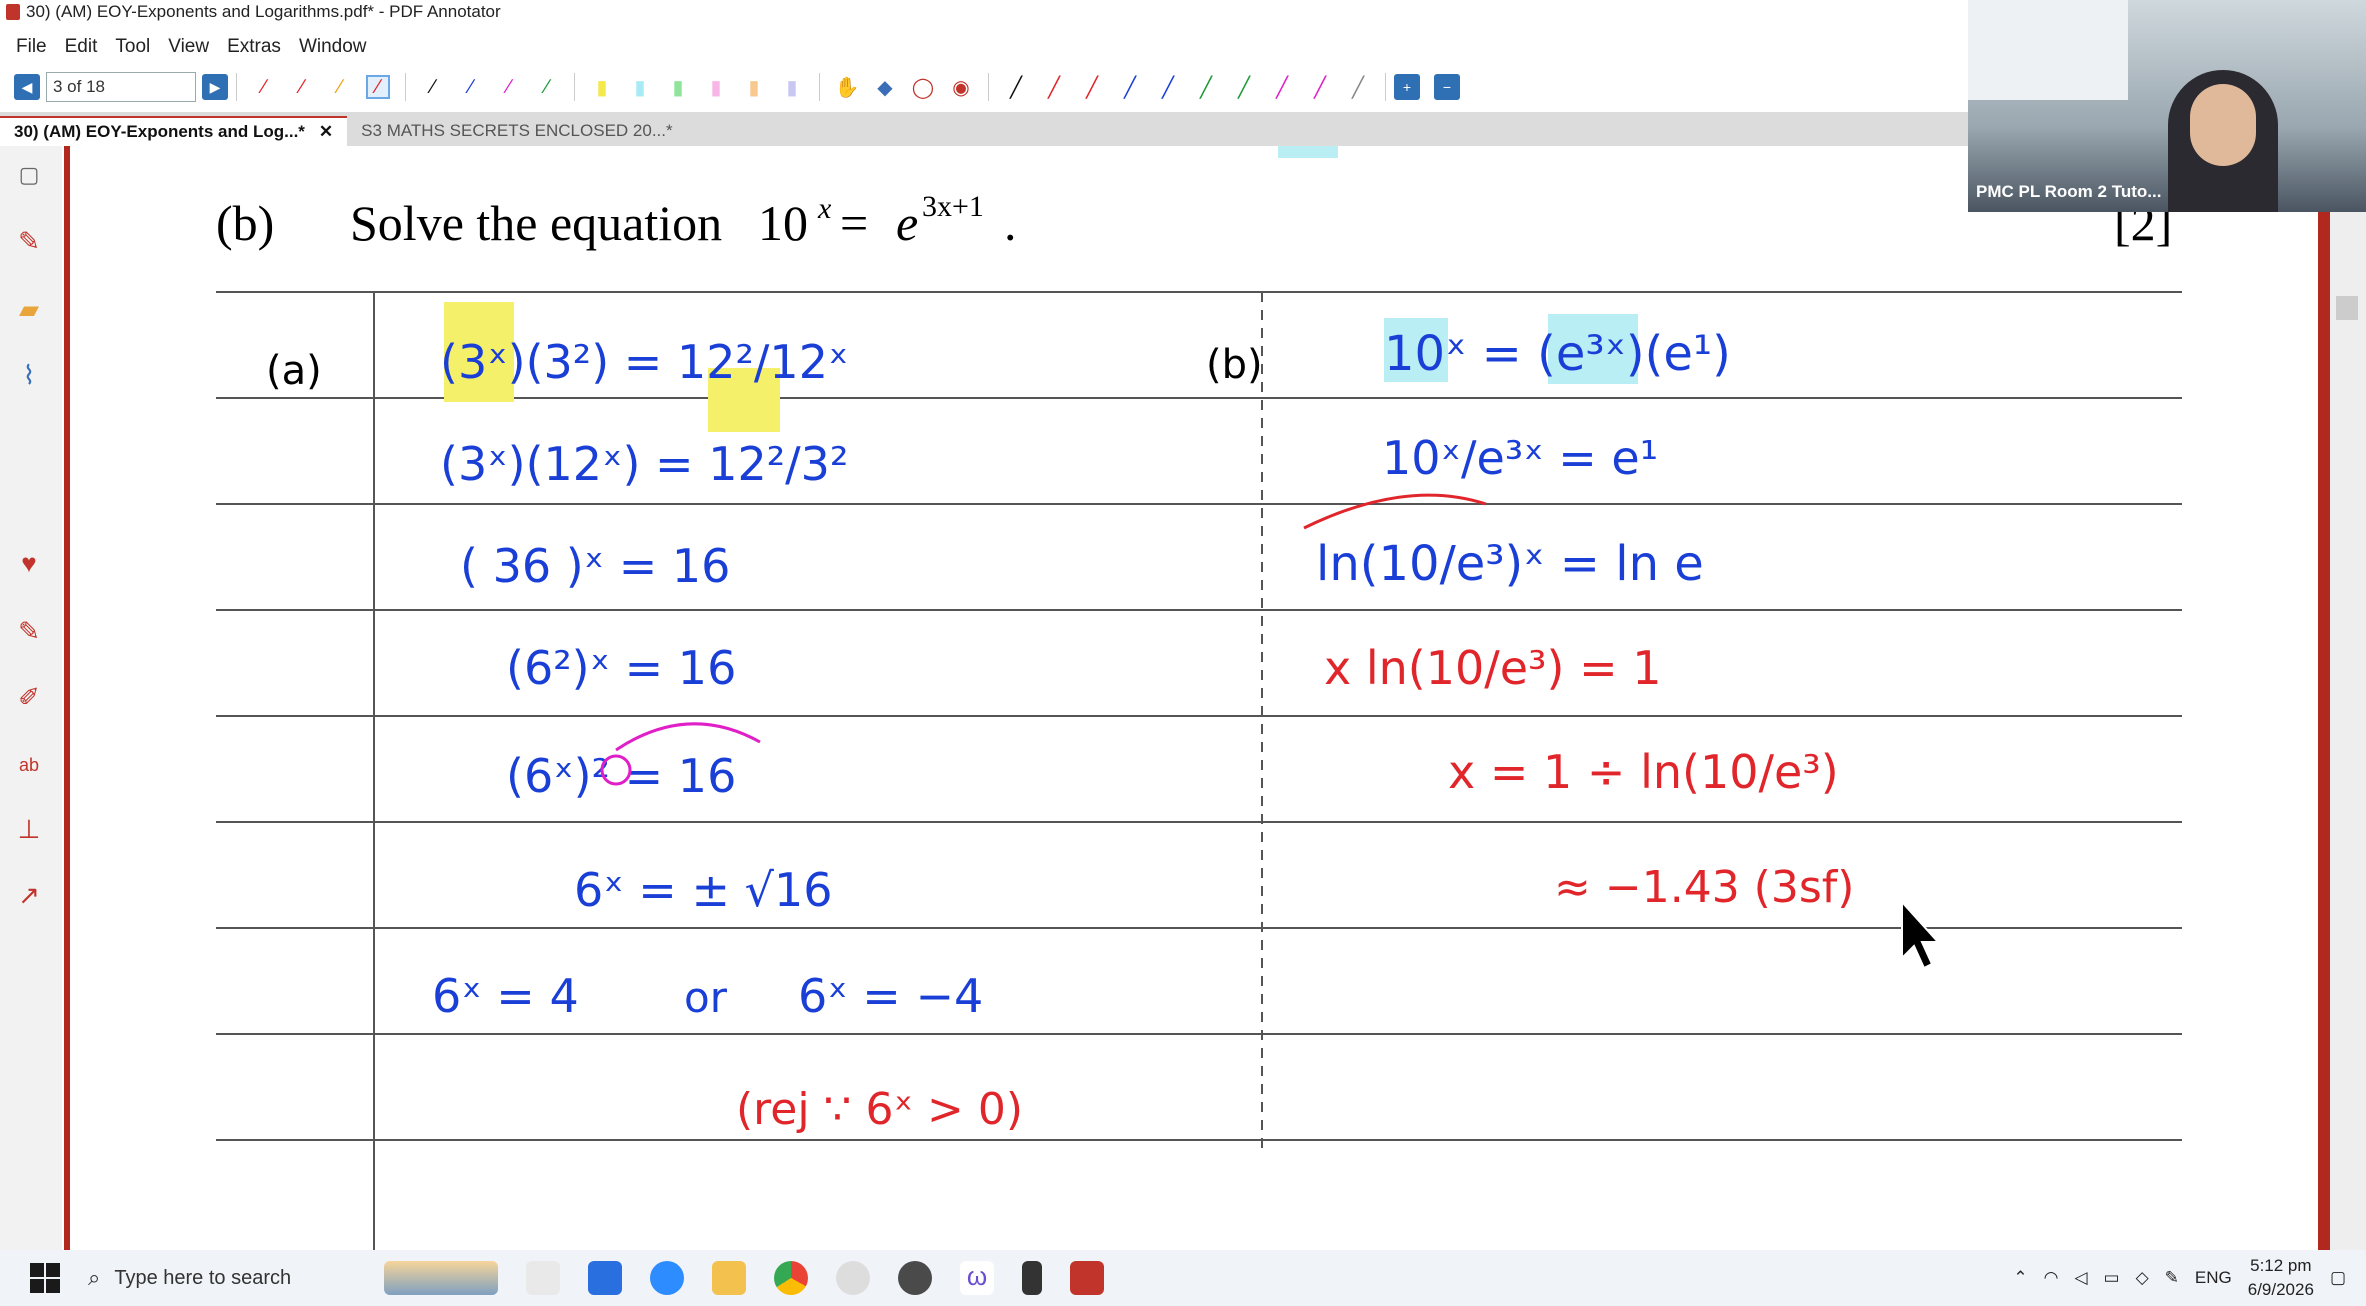 The width and height of the screenshot is (2366, 1306). I want to click on work-a-line-7: 6ˣ = 4, so click(505, 996).